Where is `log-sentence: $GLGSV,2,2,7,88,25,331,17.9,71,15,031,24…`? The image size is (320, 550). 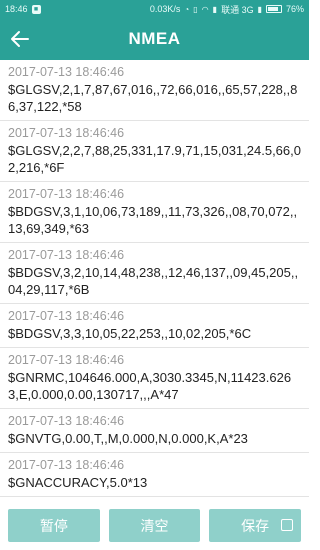
log-sentence: $GLGSV,2,2,7,88,25,331,17.9,71,15,031,24… is located at coordinates (154, 159).